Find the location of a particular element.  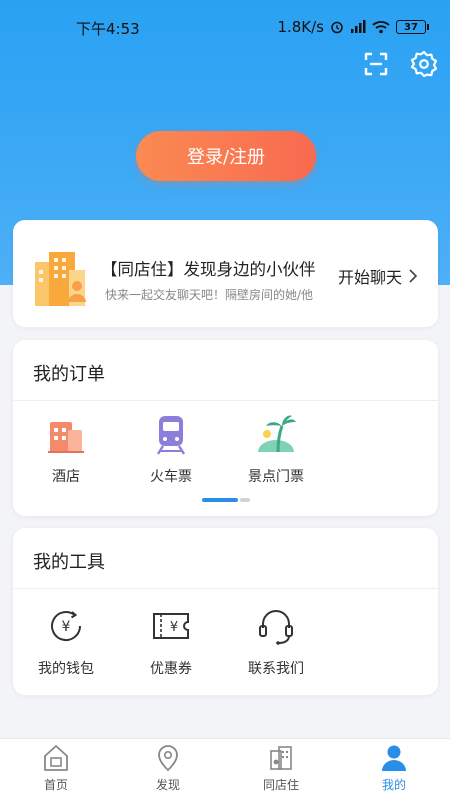

tab-discover: 发现 is located at coordinates (168, 768).